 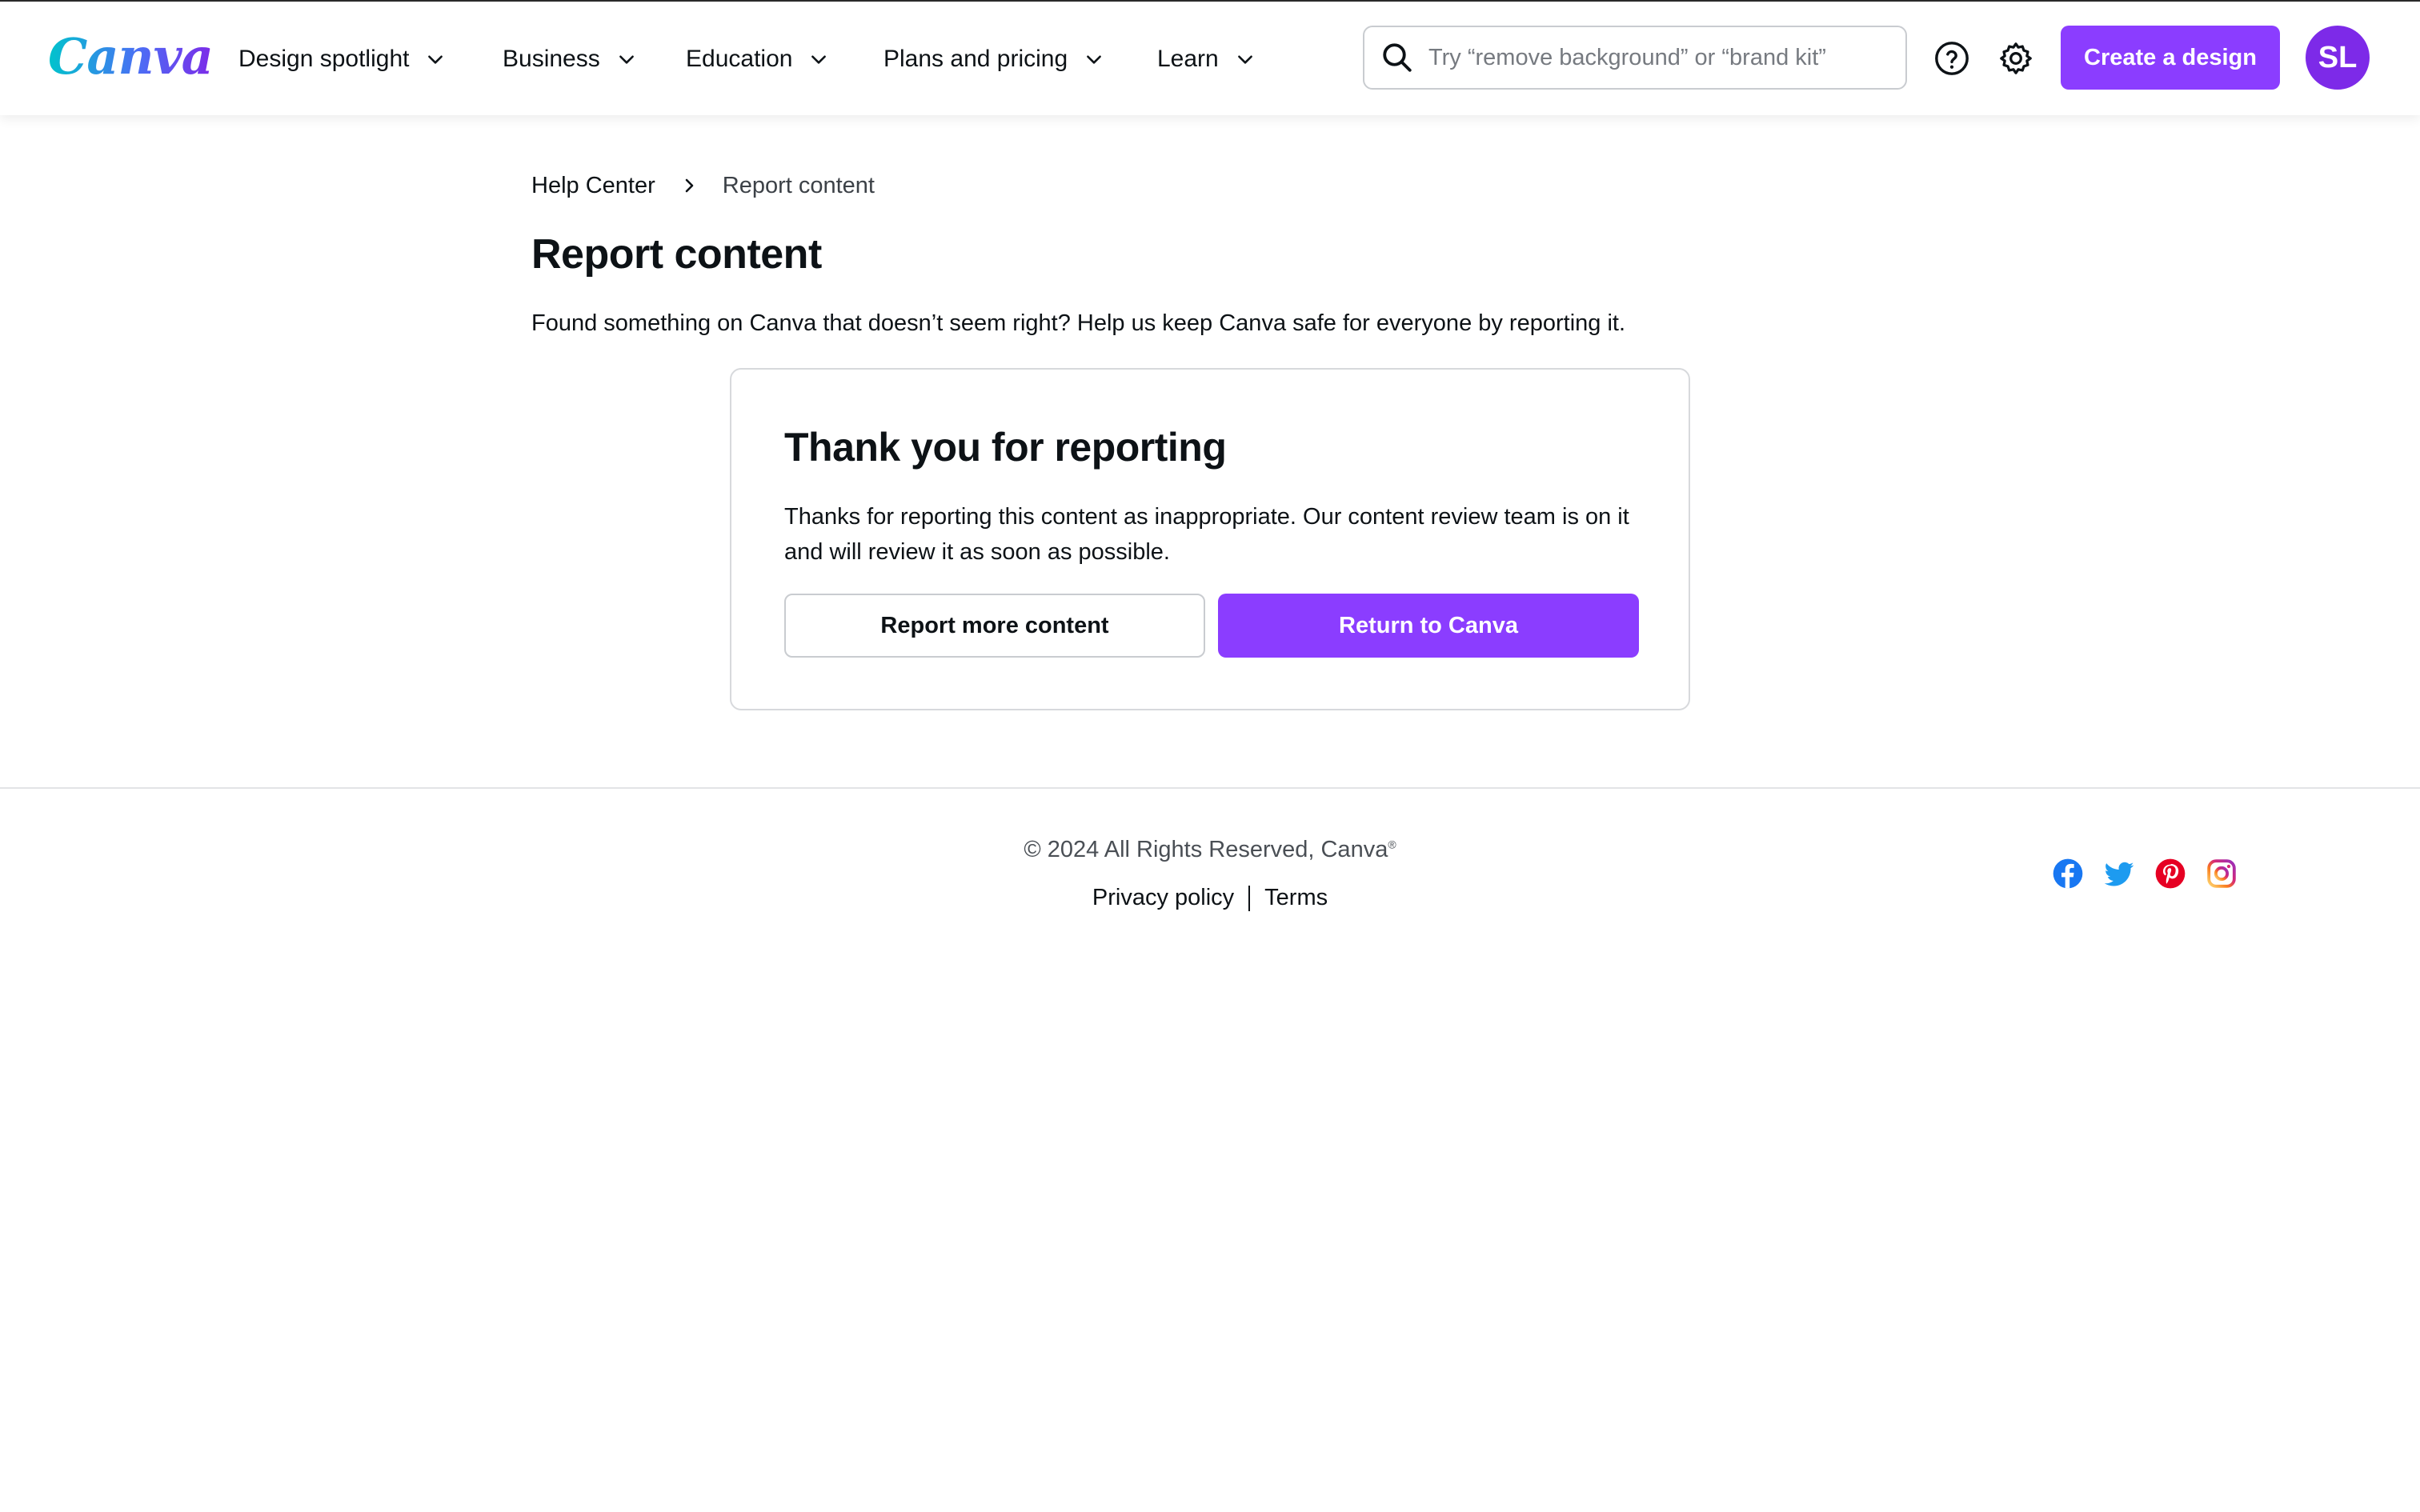 What do you see at coordinates (1666, 57) in the screenshot?
I see `search-input` at bounding box center [1666, 57].